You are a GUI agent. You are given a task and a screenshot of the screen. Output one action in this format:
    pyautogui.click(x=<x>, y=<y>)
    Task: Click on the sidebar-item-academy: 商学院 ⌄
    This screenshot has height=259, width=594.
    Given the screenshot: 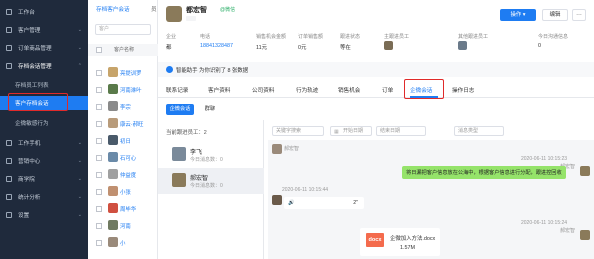 What is the action you would take?
    pyautogui.click(x=44, y=179)
    